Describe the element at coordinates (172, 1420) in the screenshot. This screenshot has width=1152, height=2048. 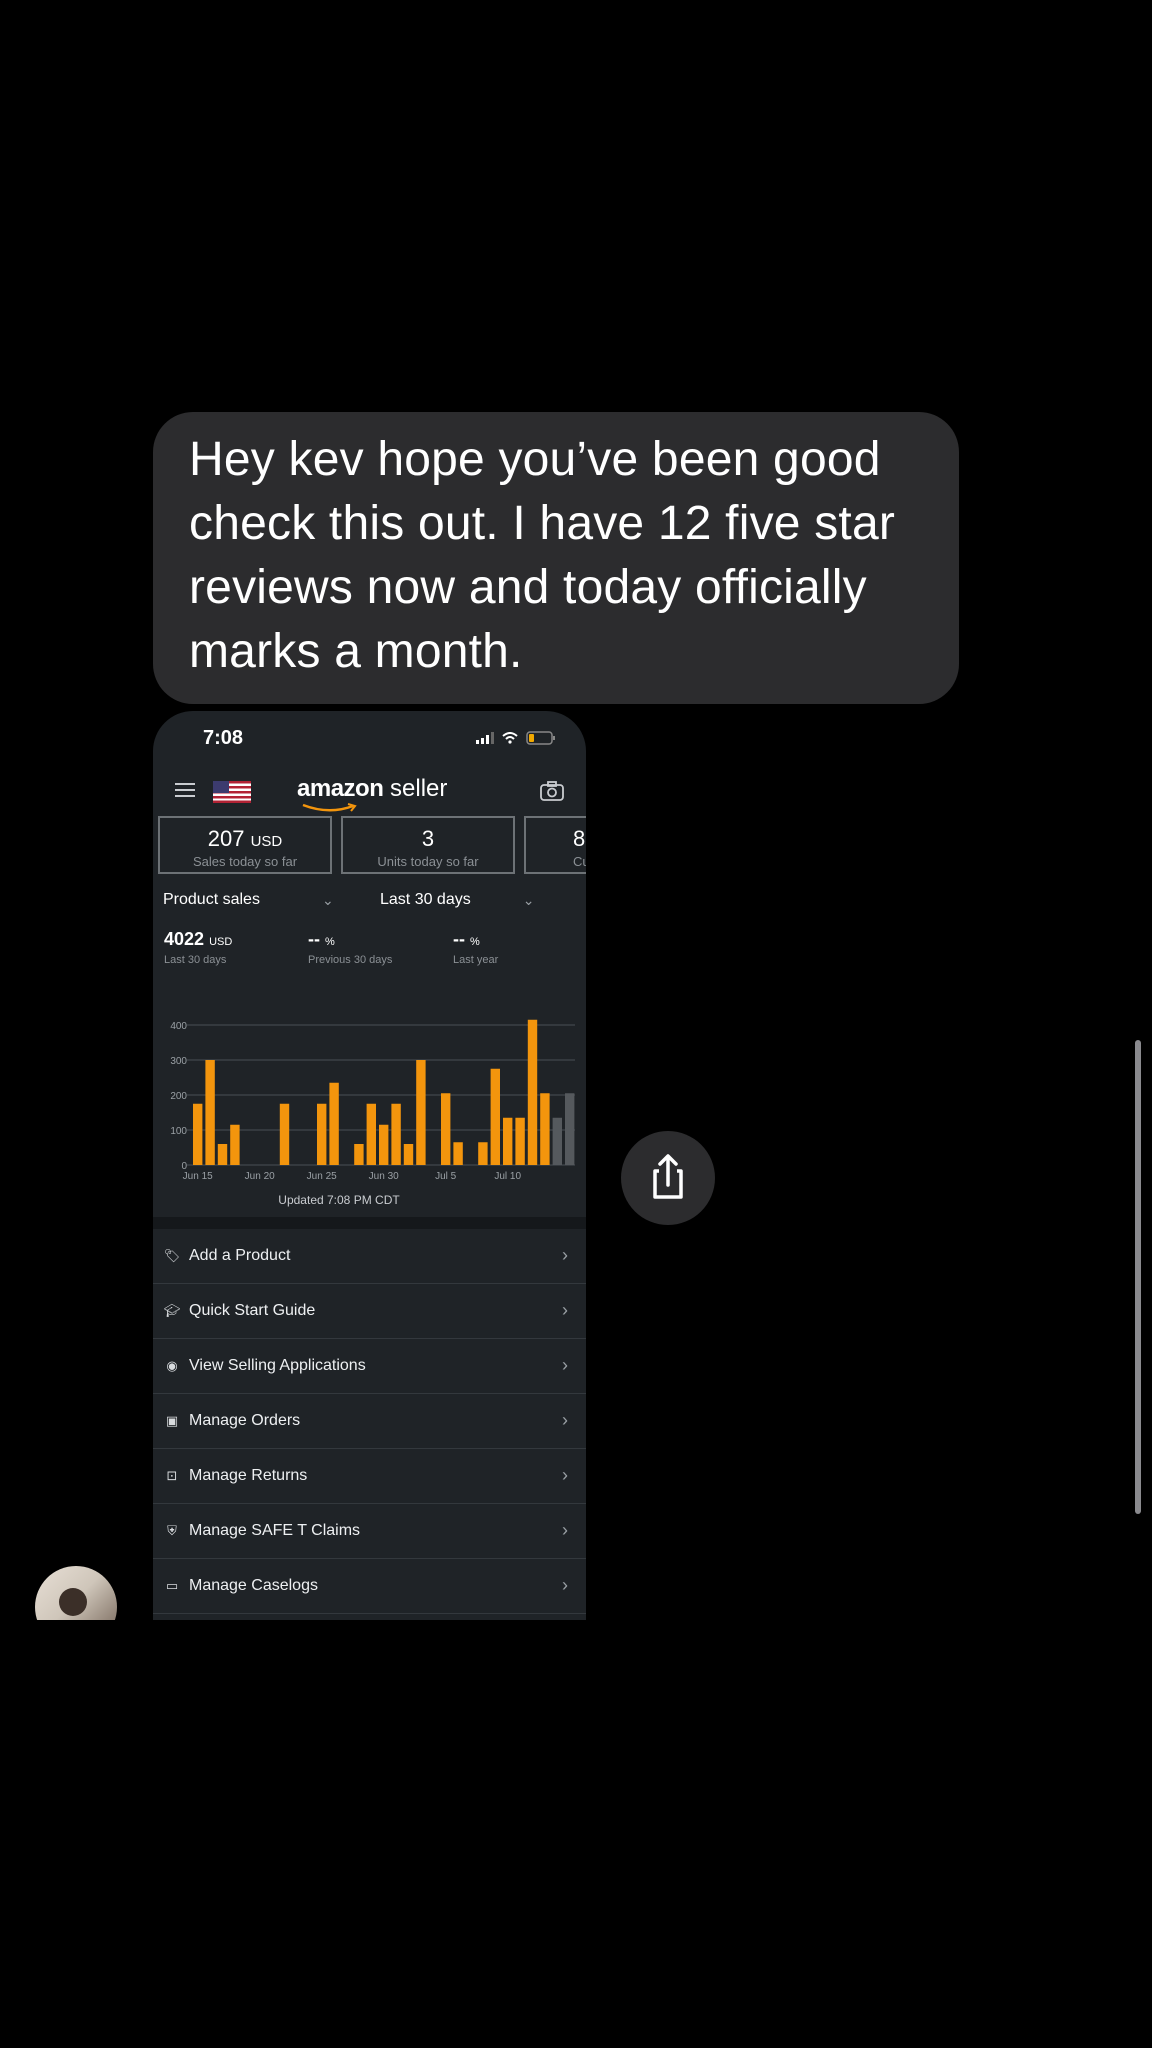
I see `box-icon: ▣` at that location.